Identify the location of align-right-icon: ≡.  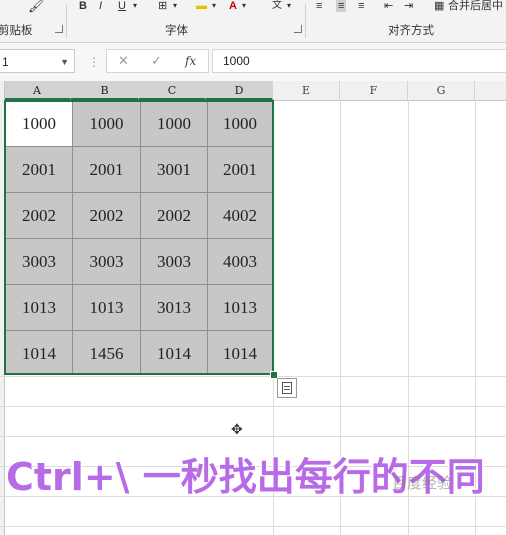
(361, 6).